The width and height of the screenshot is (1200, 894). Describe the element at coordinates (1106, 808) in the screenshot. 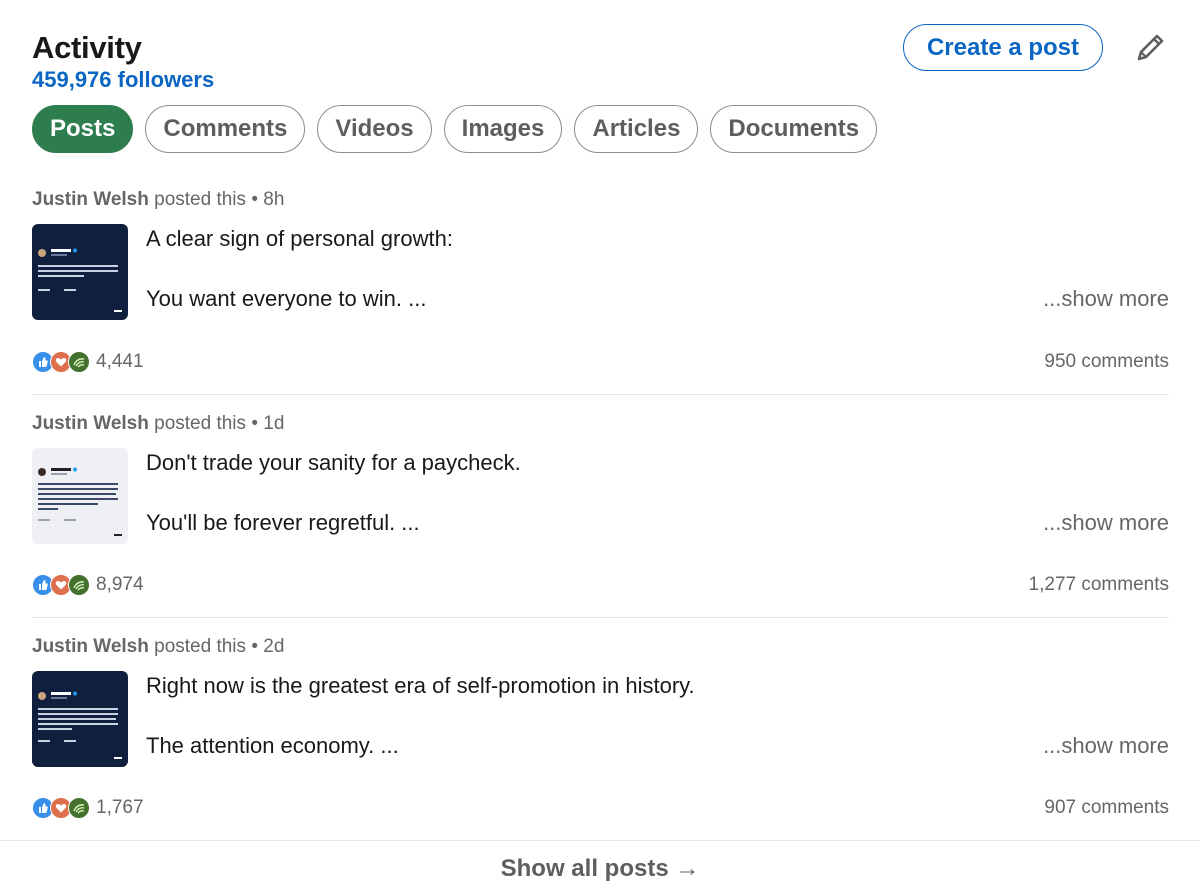

I see `comments-count: 907 comments` at that location.